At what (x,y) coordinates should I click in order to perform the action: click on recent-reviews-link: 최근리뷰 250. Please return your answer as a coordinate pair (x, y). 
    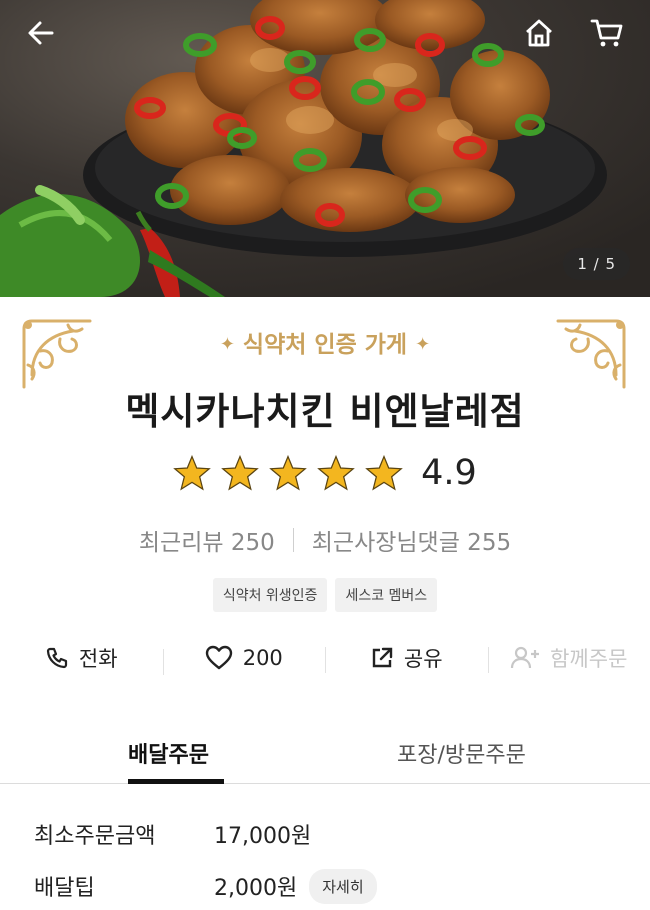
    Looking at the image, I should click on (207, 540).